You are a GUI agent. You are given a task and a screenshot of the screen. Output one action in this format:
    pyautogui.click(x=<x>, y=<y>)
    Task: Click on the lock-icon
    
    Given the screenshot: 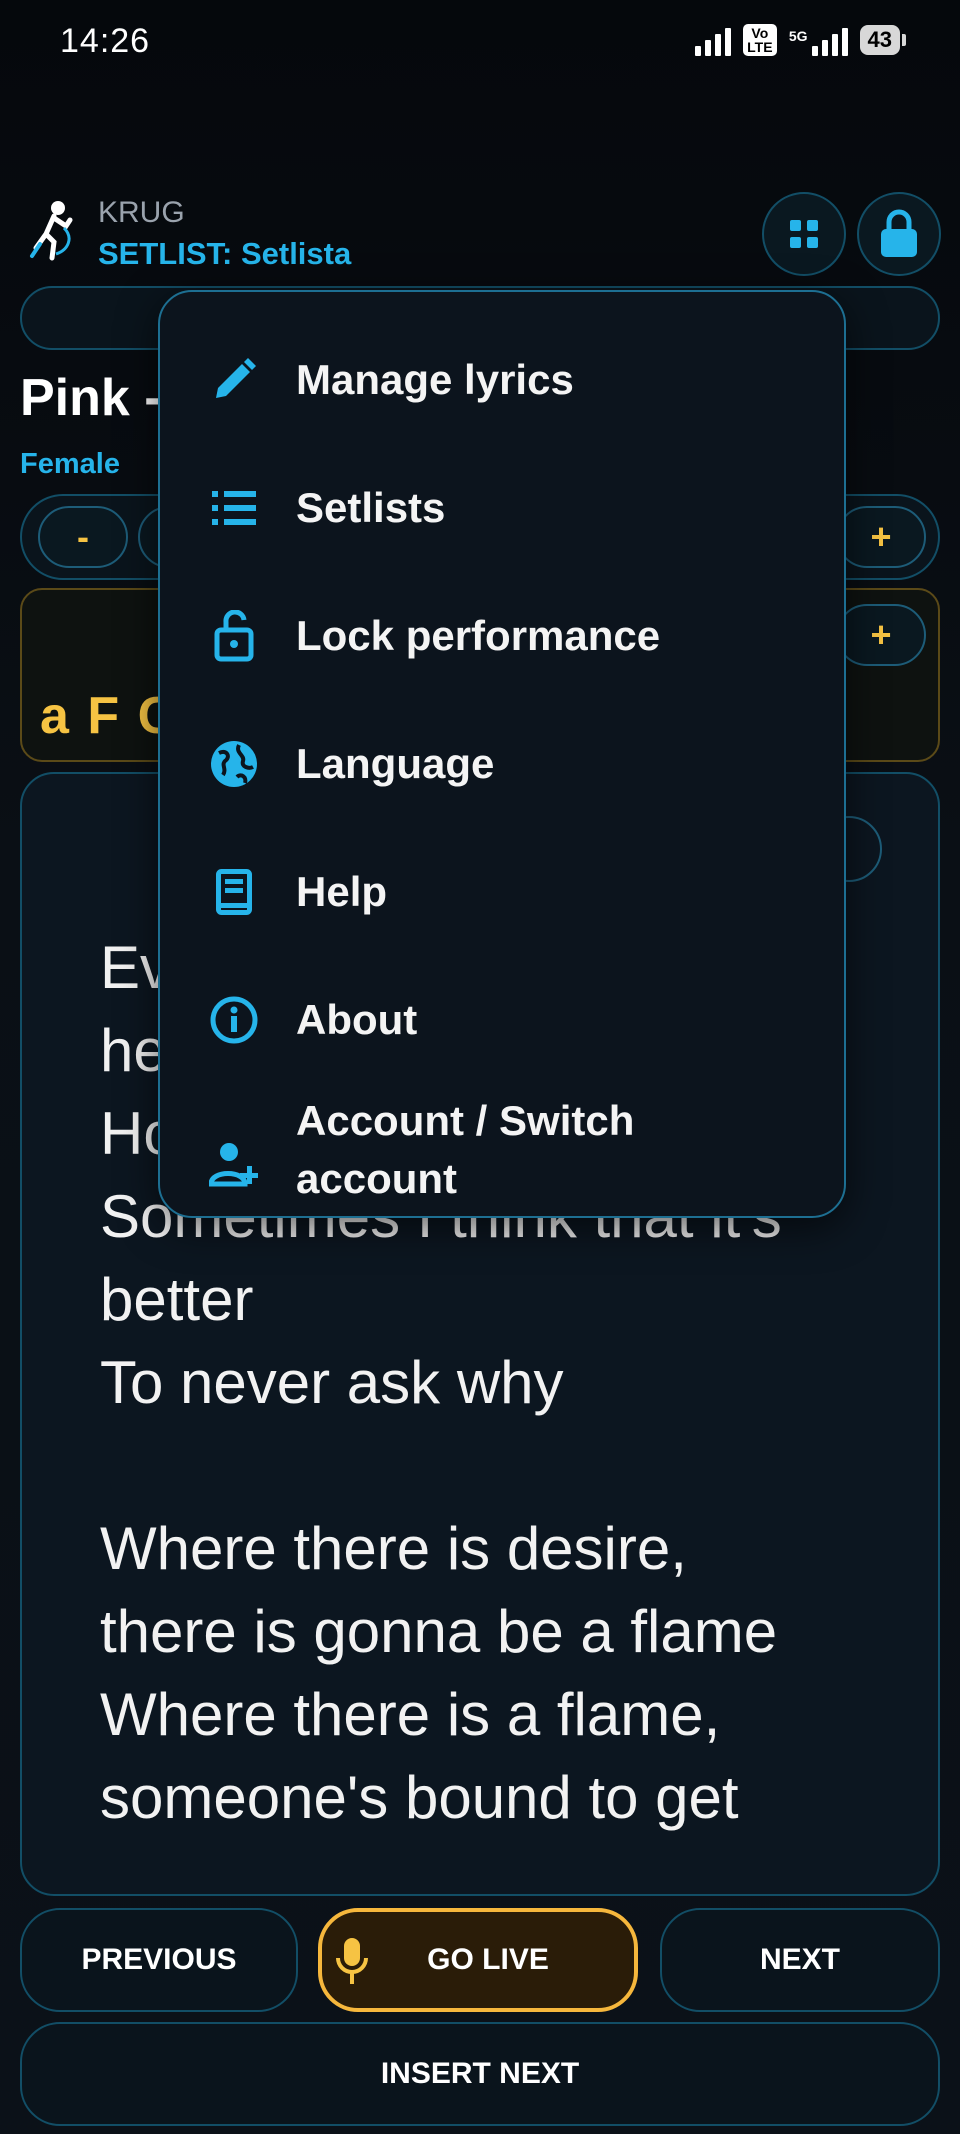 What is the action you would take?
    pyautogui.click(x=899, y=233)
    